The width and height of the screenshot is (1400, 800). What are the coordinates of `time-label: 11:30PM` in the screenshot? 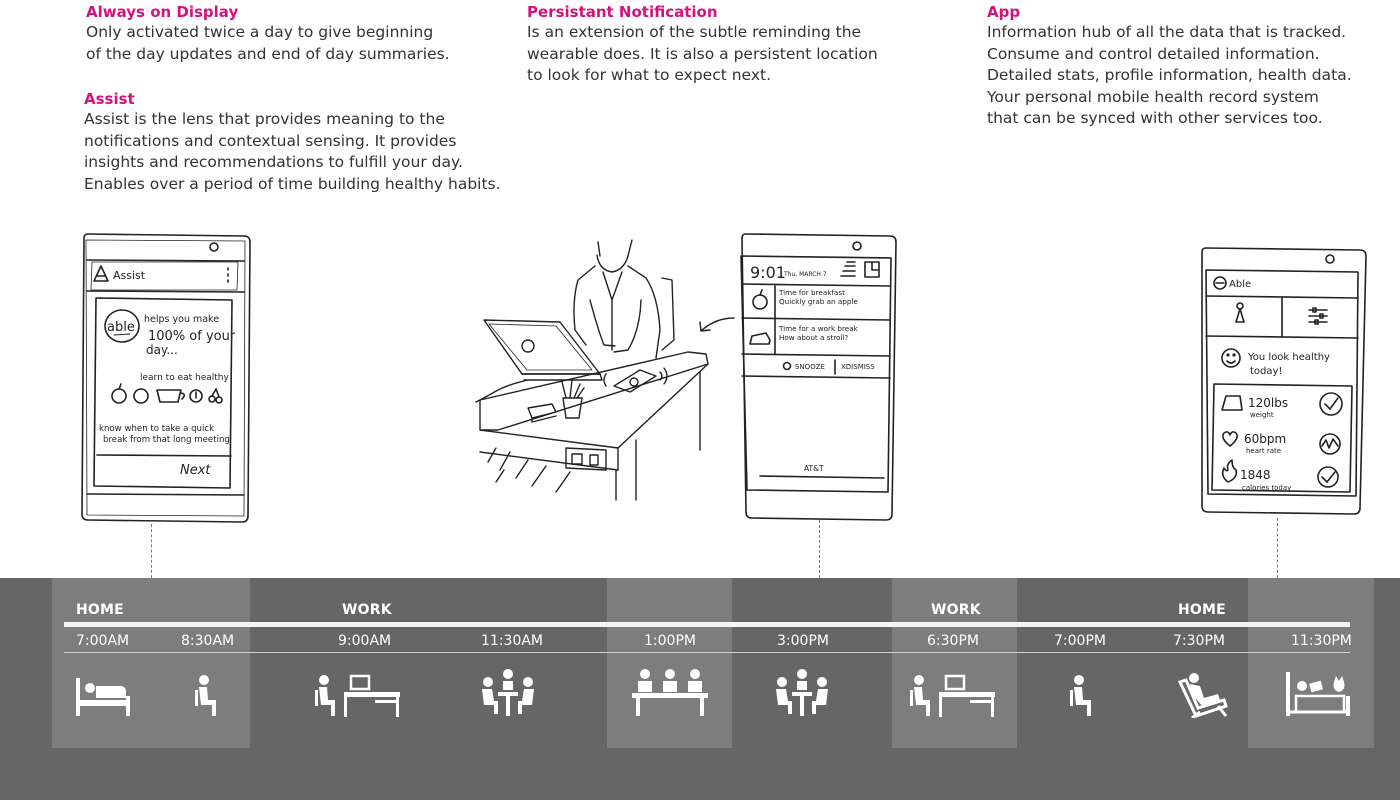 It's located at (1321, 641).